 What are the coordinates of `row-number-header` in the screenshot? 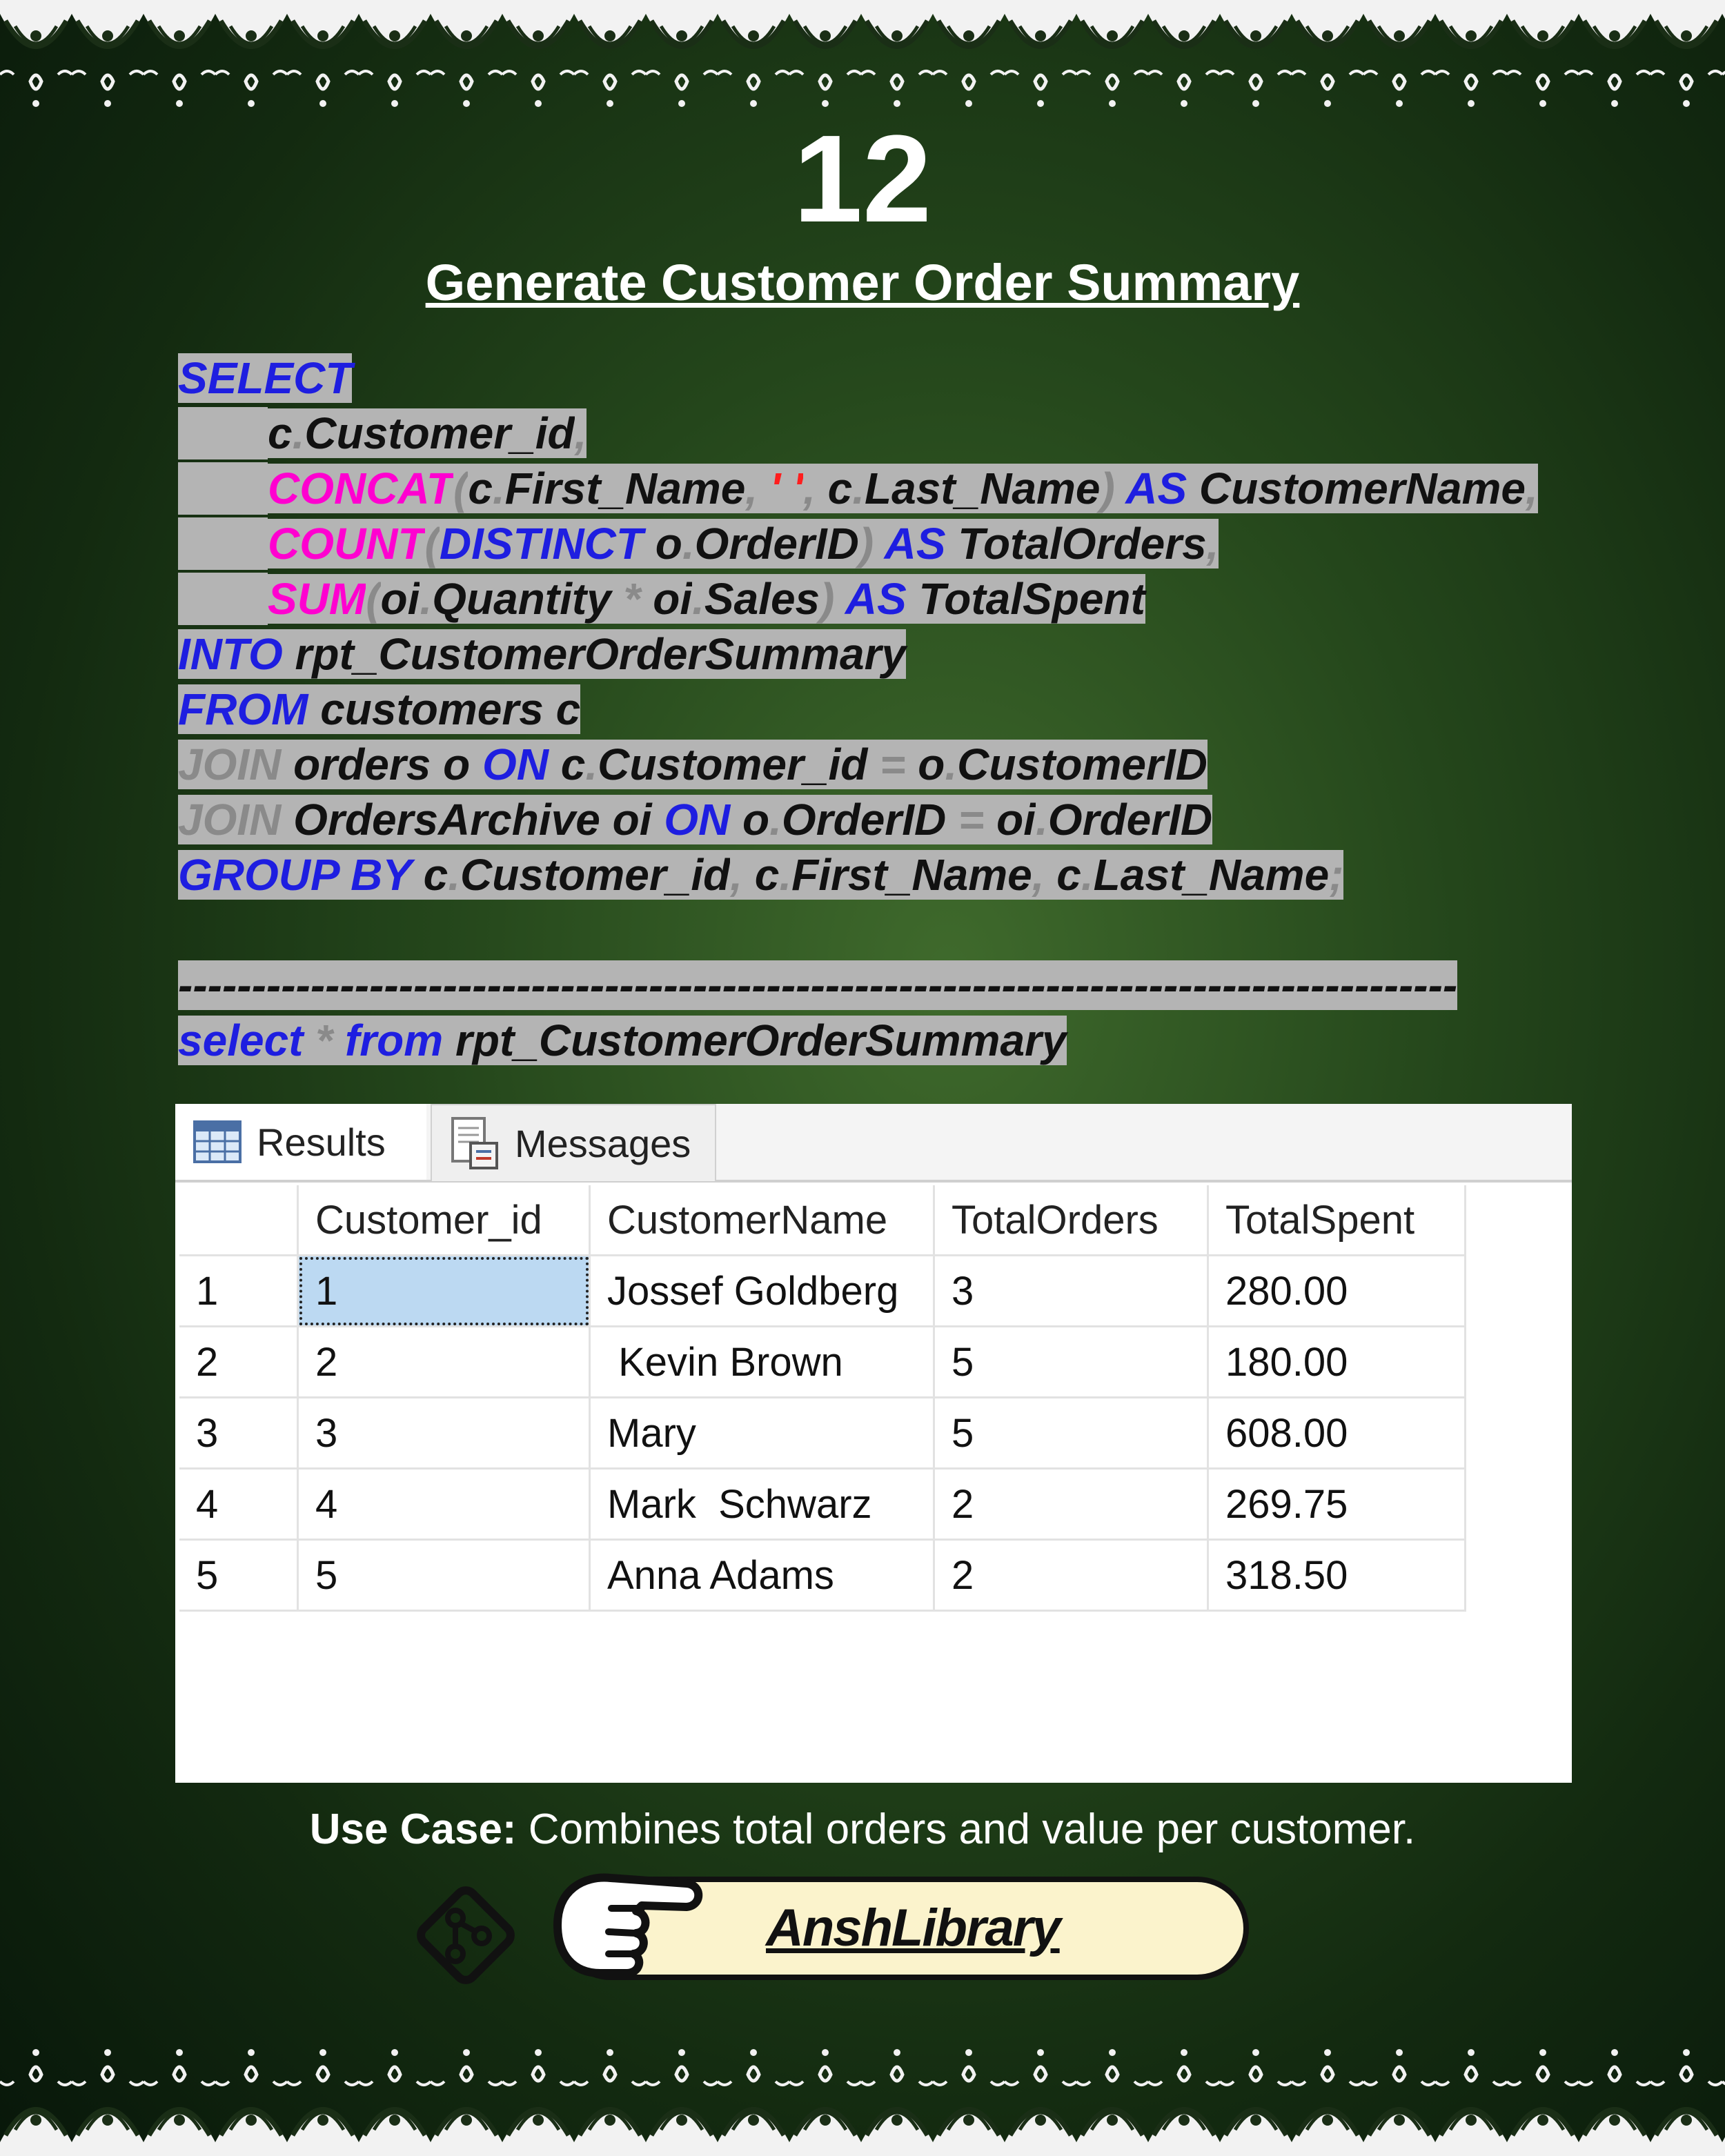 It's located at (239, 1220).